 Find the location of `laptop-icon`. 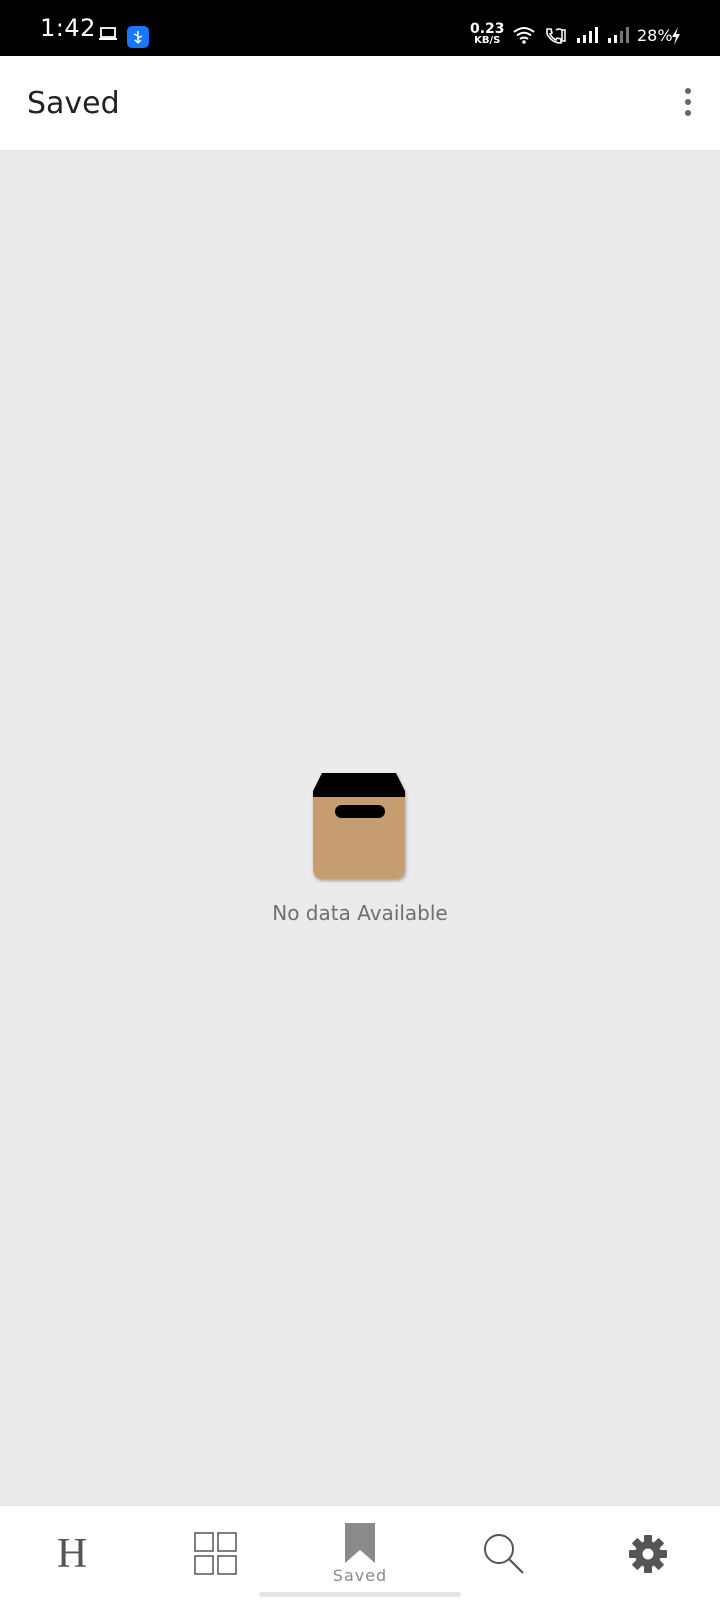

laptop-icon is located at coordinates (108, 36).